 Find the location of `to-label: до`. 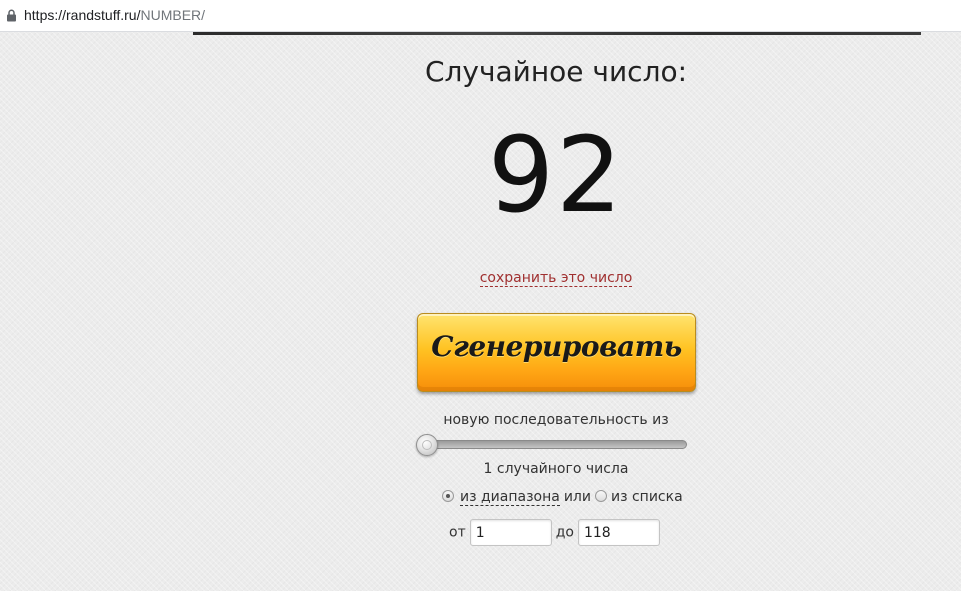

to-label: до is located at coordinates (564, 532).